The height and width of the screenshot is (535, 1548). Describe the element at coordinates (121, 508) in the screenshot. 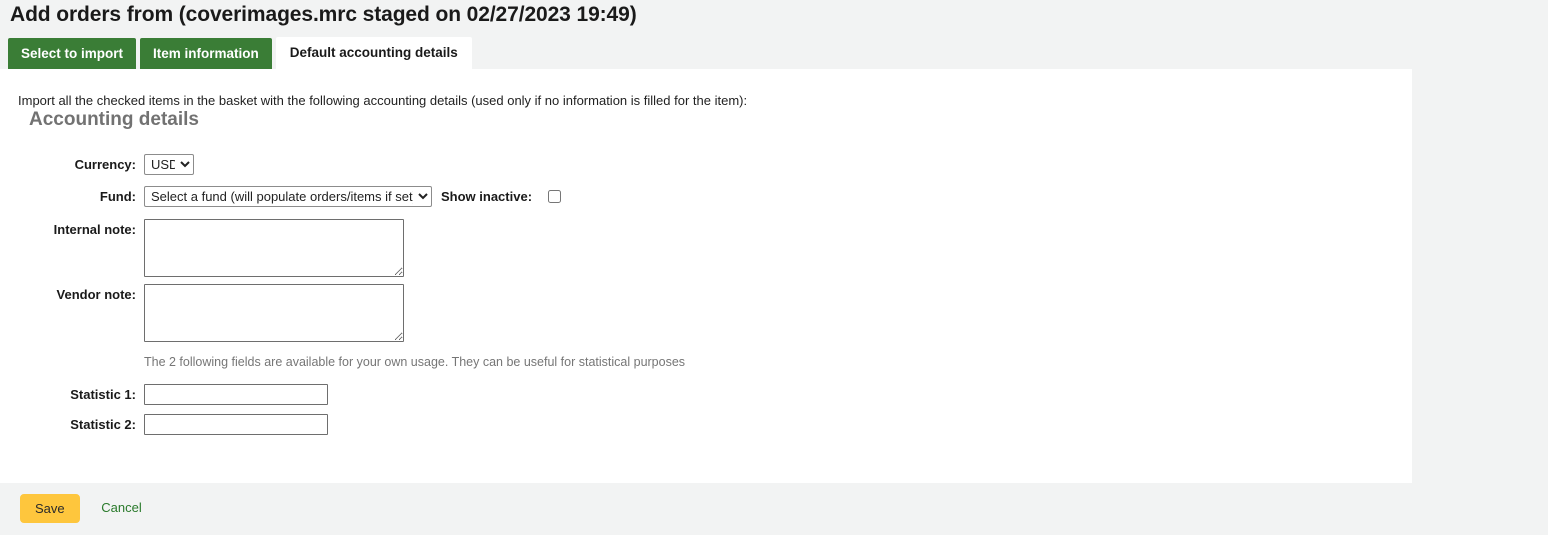

I see `cancel-link: Cancel` at that location.